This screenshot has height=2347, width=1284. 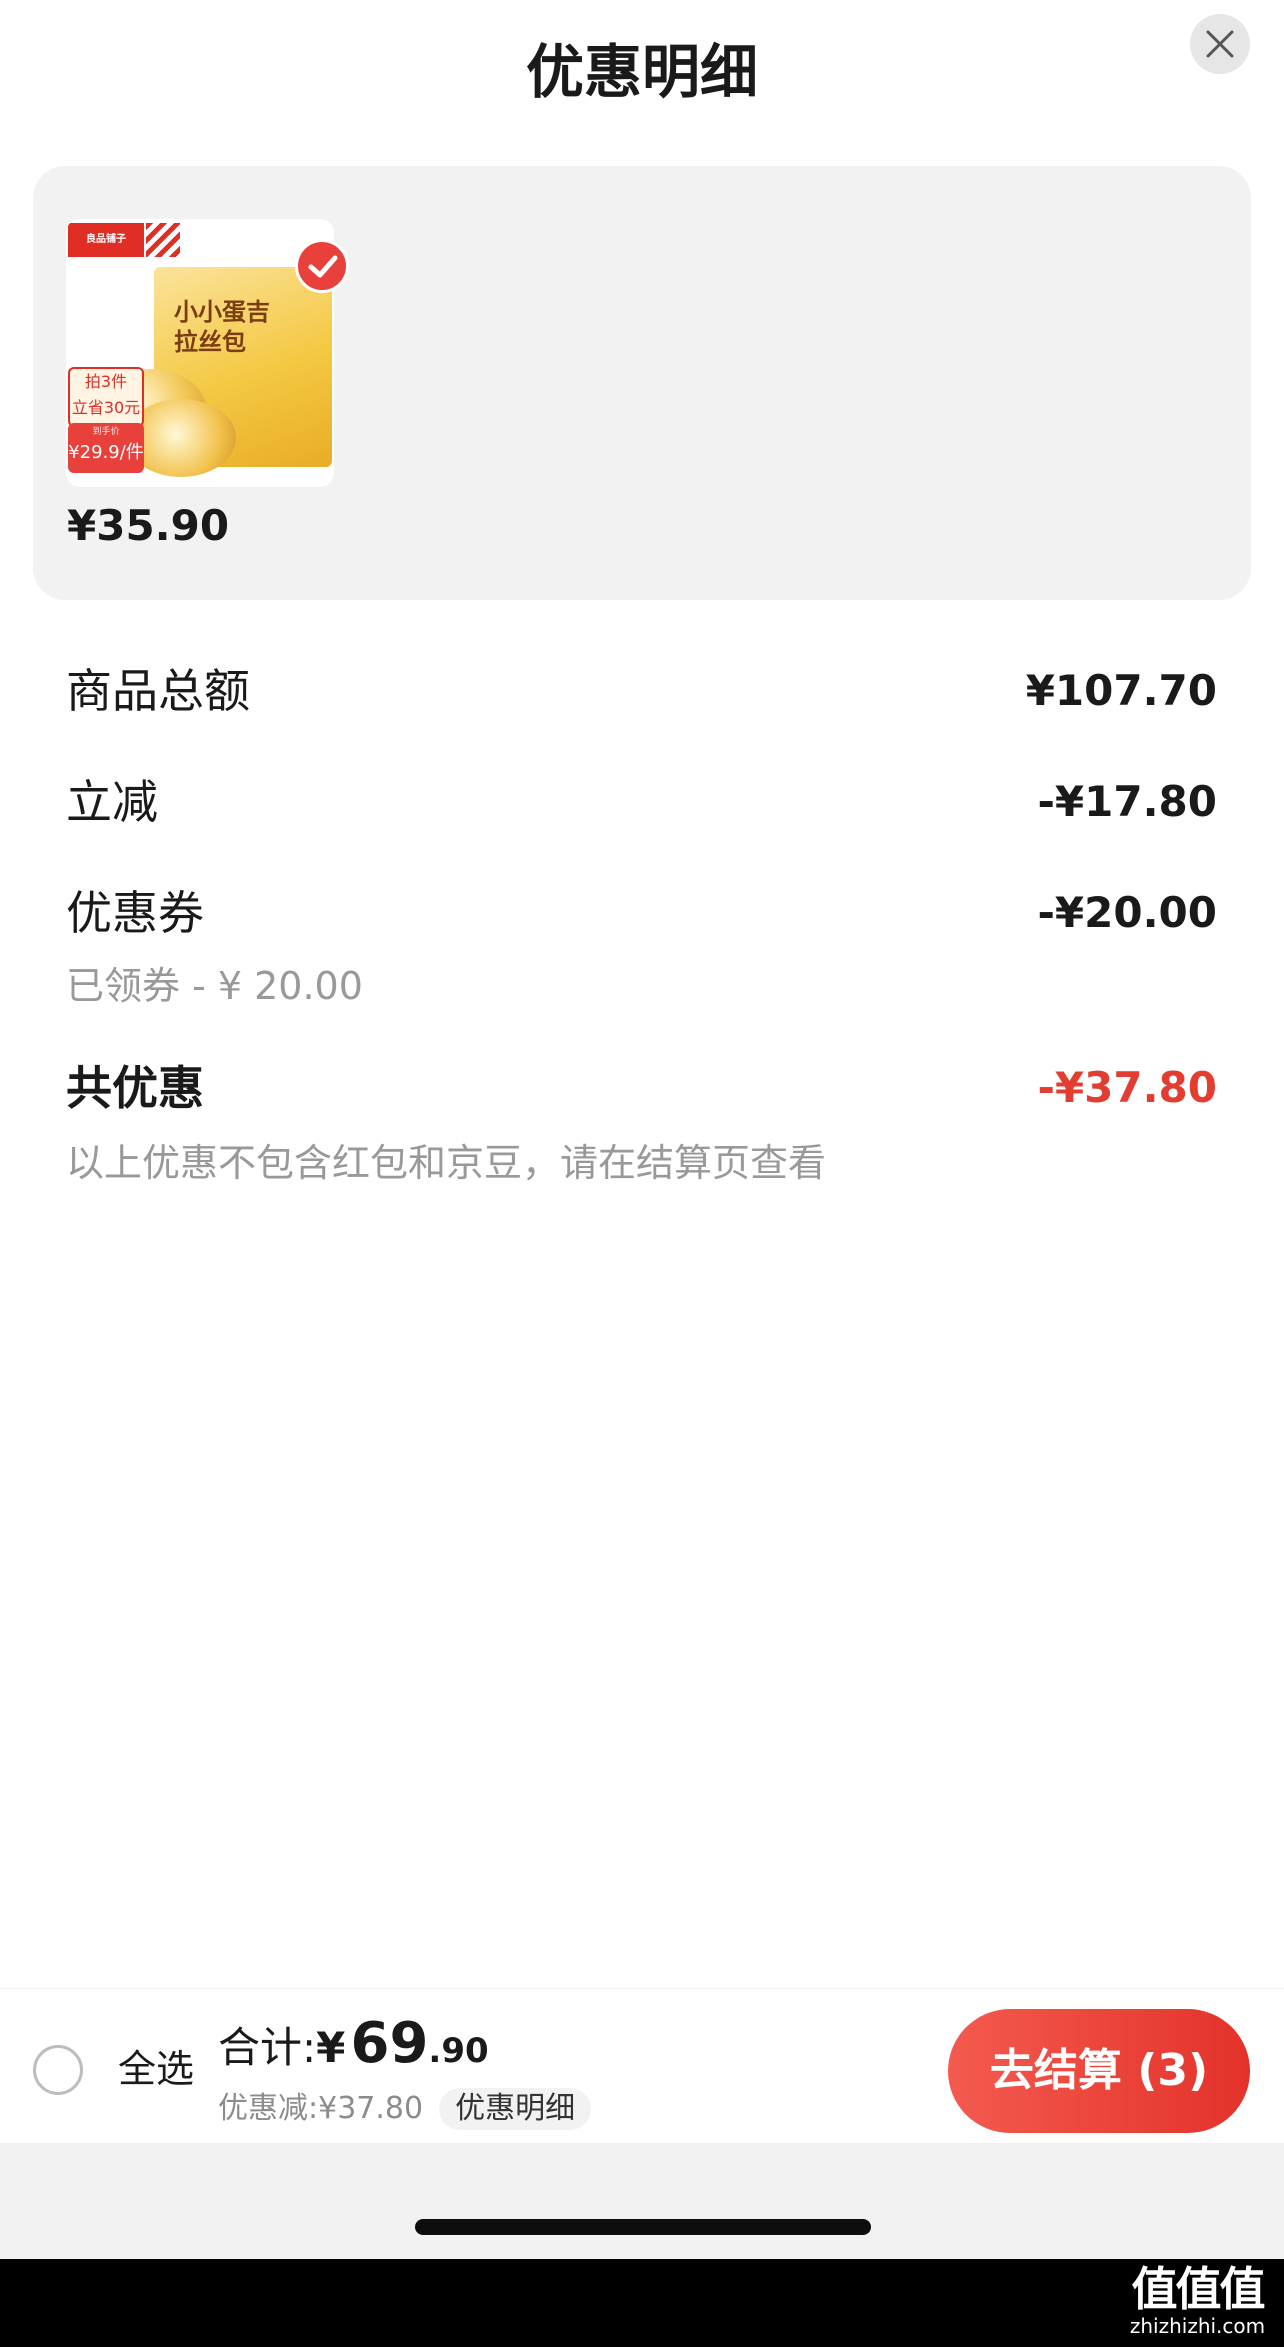 I want to click on promo-price-tag: 到手价 ¥29.9/件, so click(x=106, y=448).